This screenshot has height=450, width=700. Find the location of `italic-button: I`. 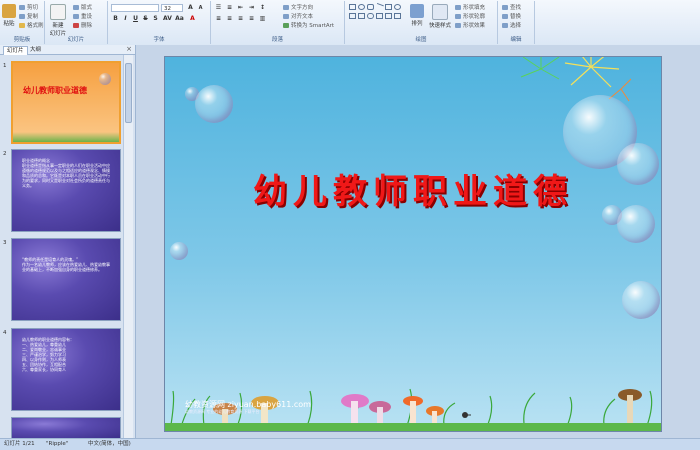

italic-button: I is located at coordinates (125, 19).